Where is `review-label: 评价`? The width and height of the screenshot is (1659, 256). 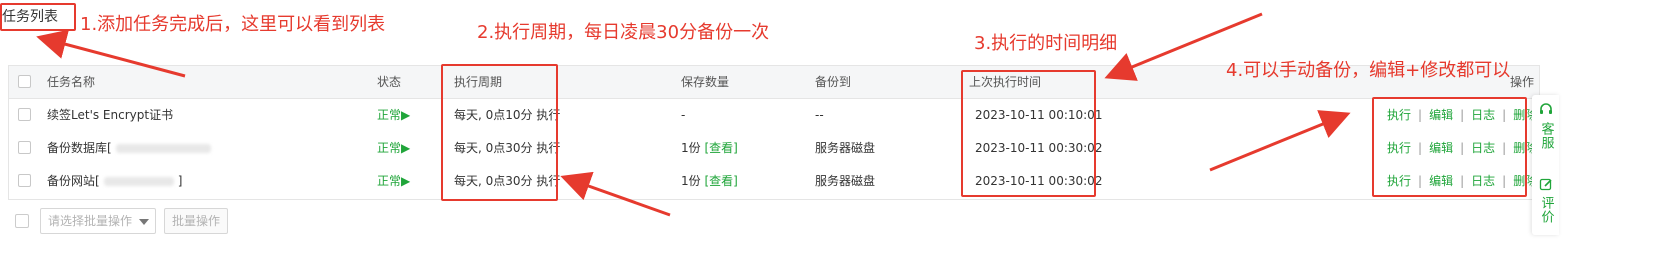 review-label: 评价 is located at coordinates (1546, 210).